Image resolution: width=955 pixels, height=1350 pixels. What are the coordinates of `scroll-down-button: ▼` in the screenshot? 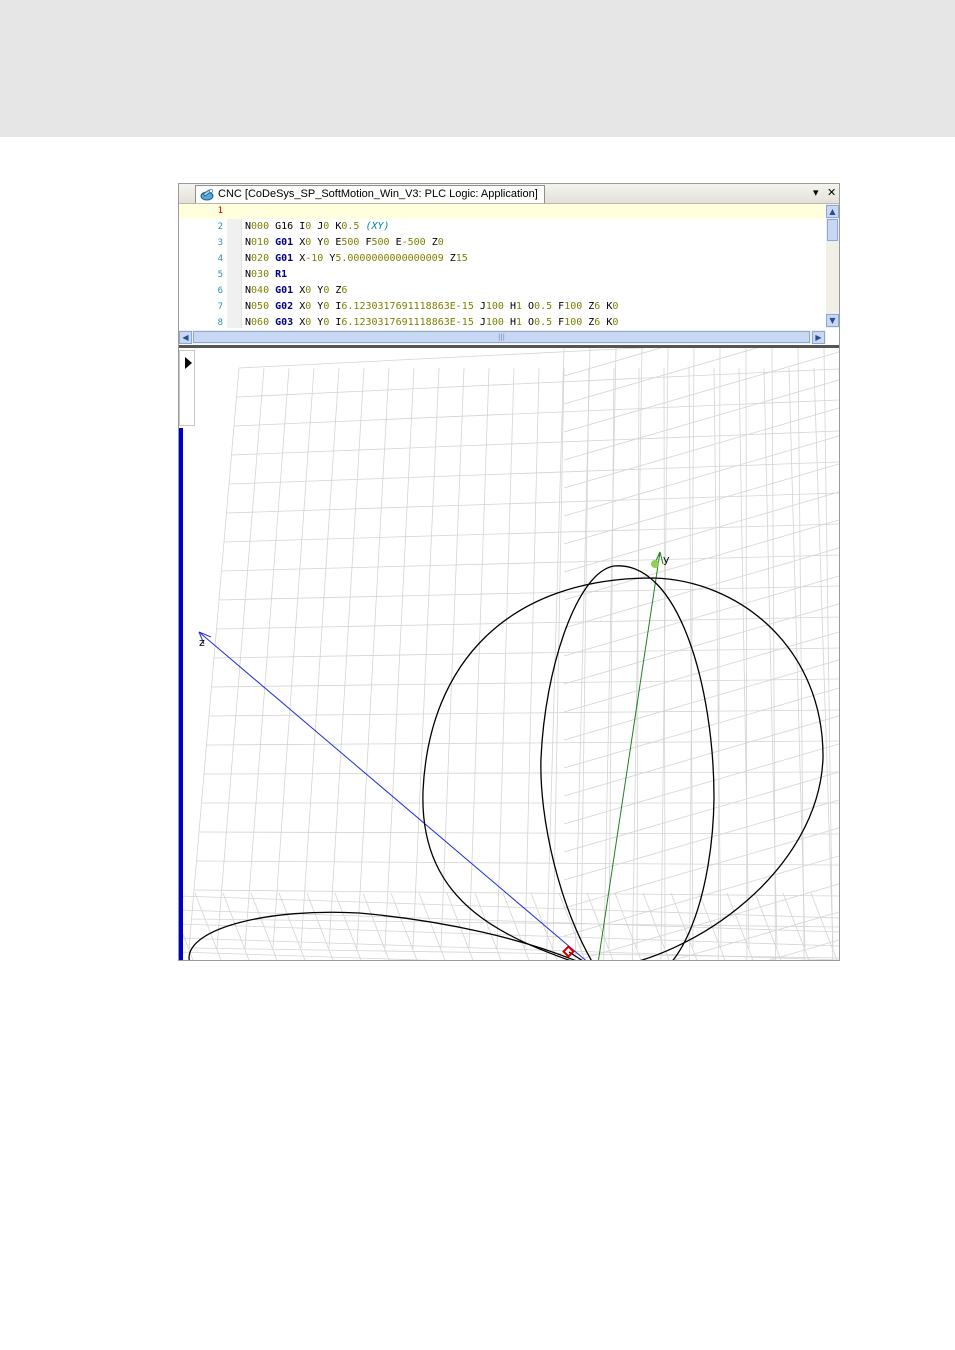 It's located at (832, 320).